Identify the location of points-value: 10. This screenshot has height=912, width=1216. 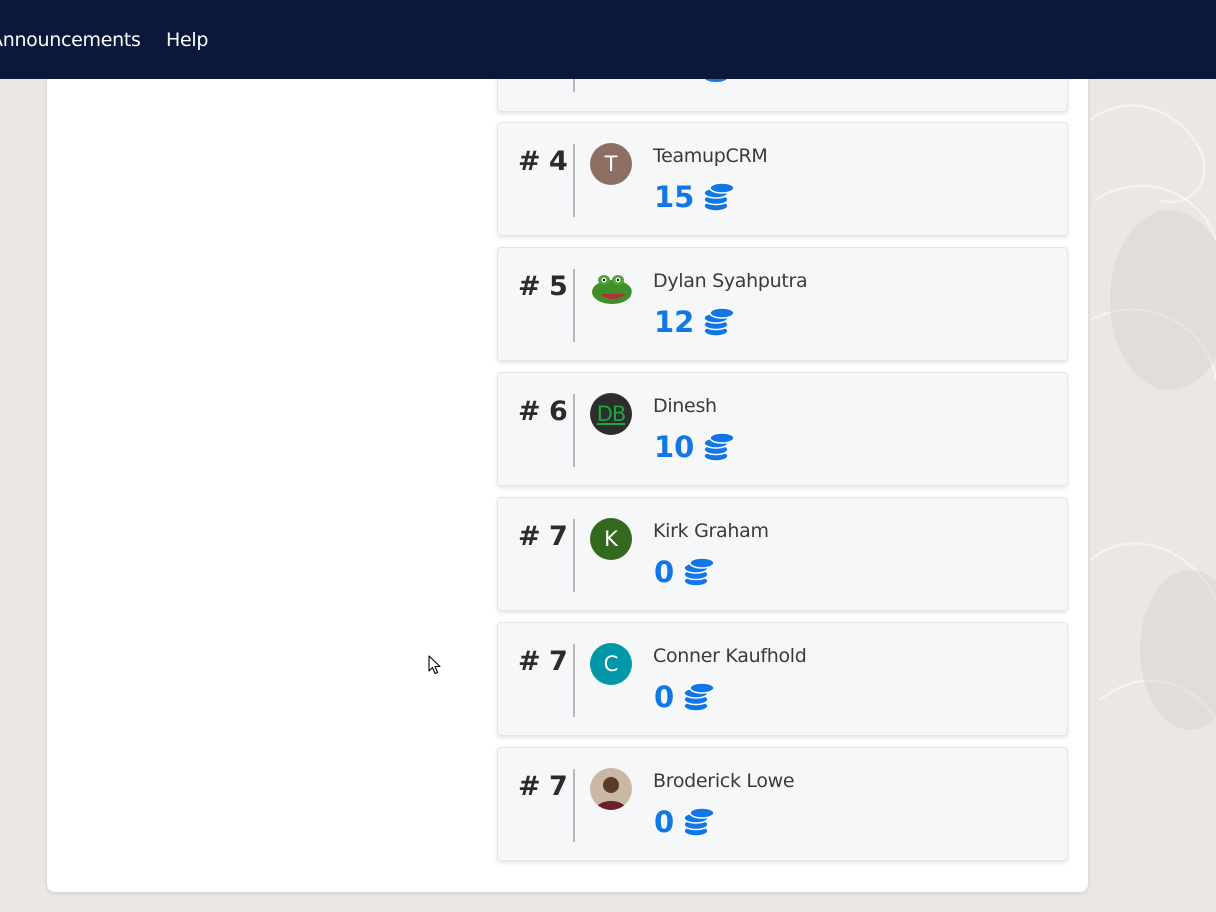
(695, 447).